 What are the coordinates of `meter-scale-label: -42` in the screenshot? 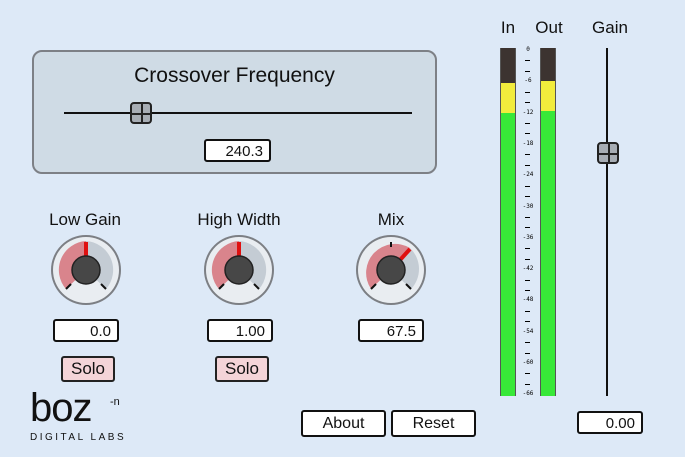 It's located at (528, 269).